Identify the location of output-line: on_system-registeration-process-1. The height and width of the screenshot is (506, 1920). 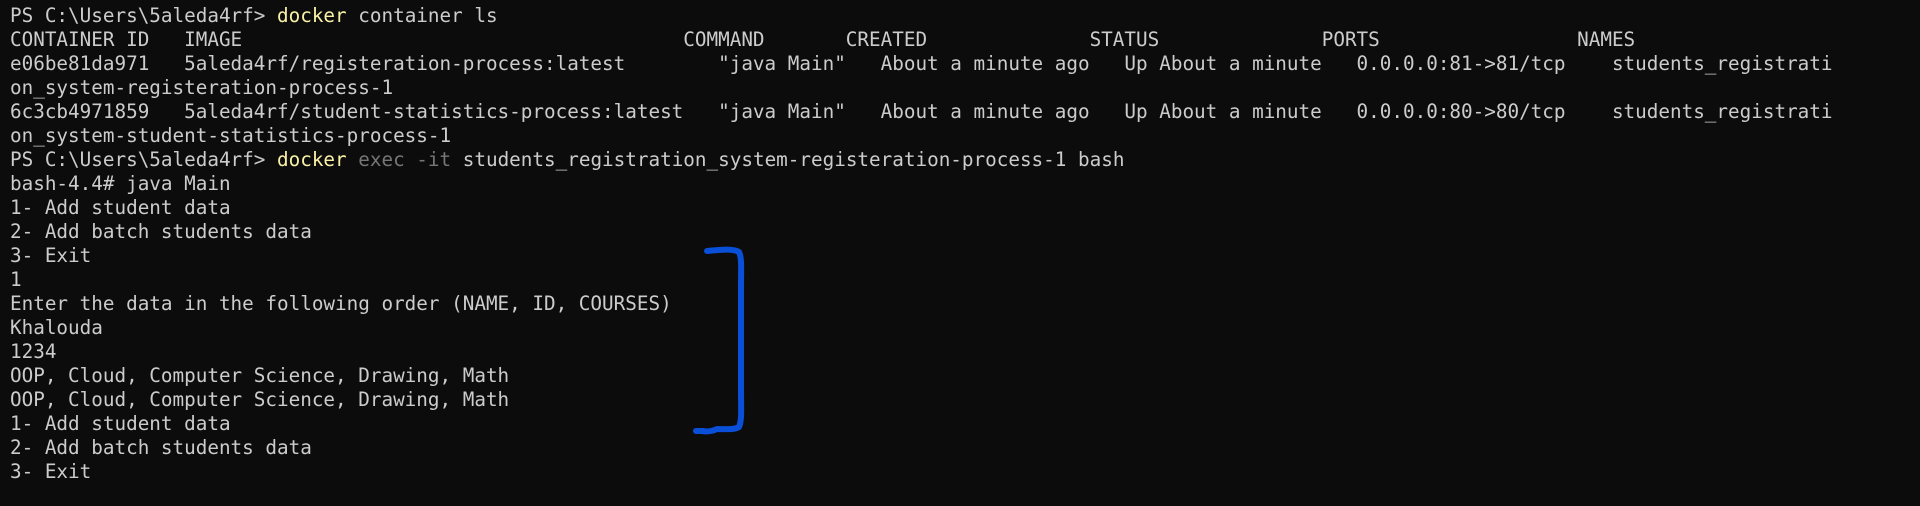
(202, 87).